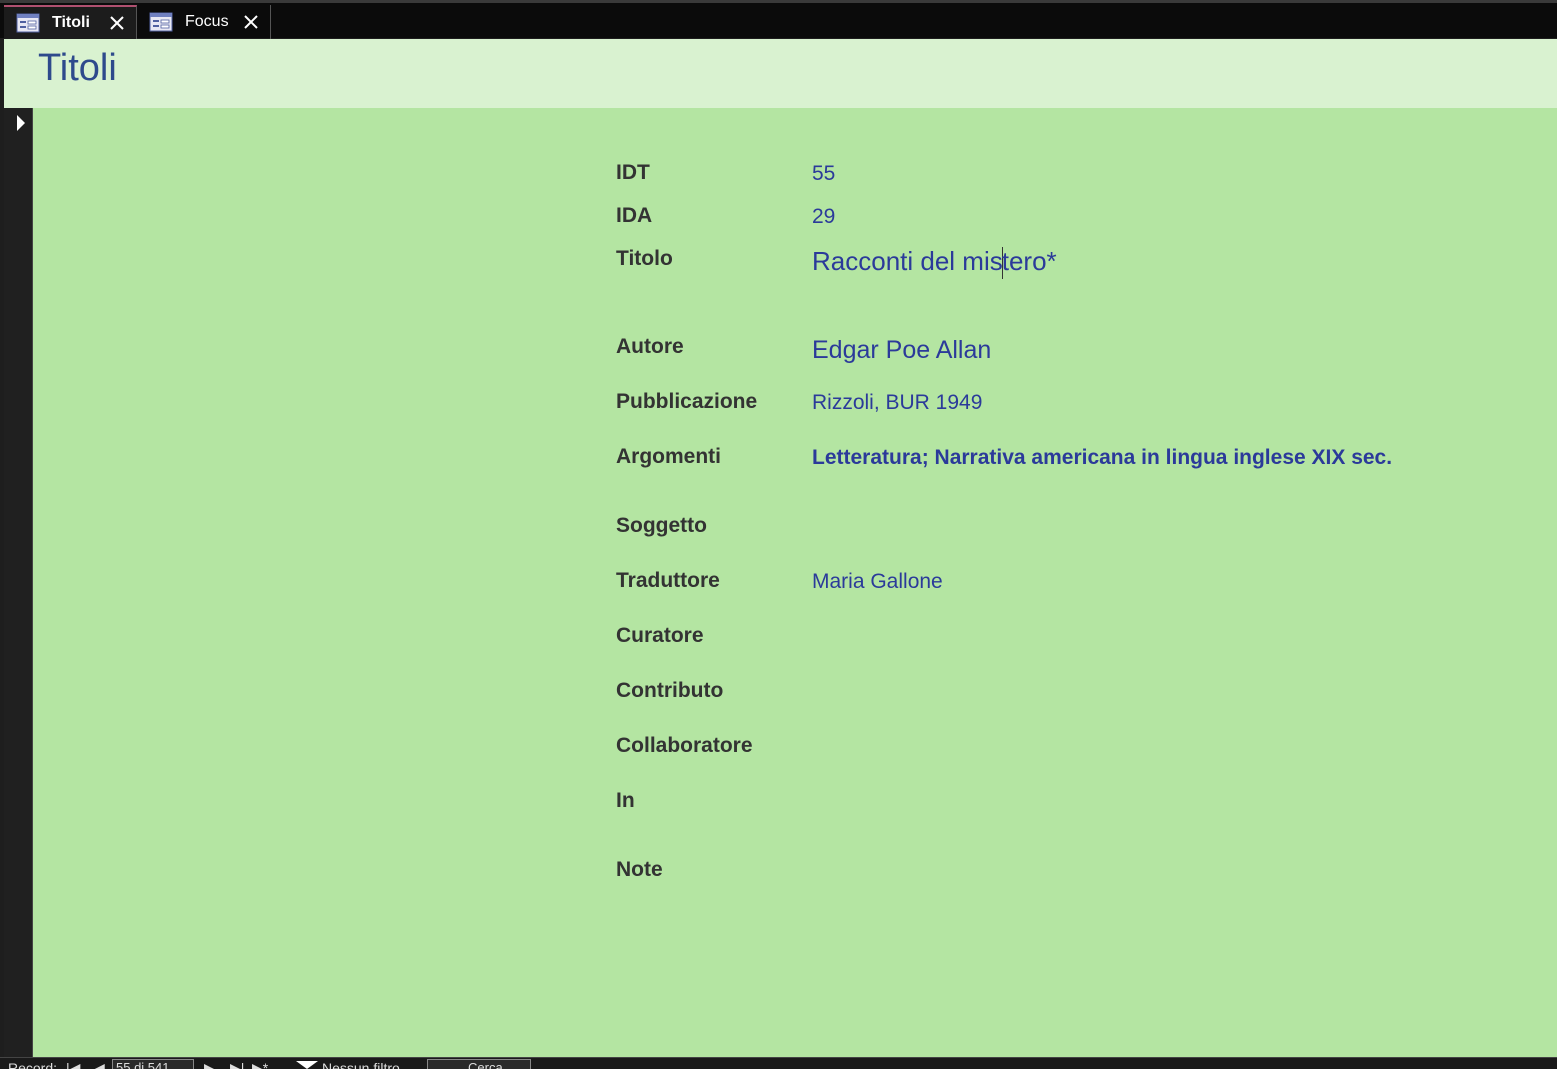  What do you see at coordinates (1029, 261) in the screenshot?
I see `titolo-text-after-caret: tero*` at bounding box center [1029, 261].